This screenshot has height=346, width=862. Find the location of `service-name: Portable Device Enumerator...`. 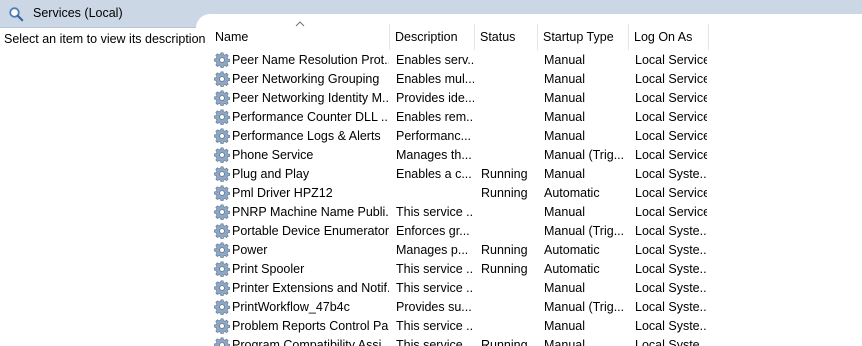

service-name: Portable Device Enumerator... is located at coordinates (310, 231).